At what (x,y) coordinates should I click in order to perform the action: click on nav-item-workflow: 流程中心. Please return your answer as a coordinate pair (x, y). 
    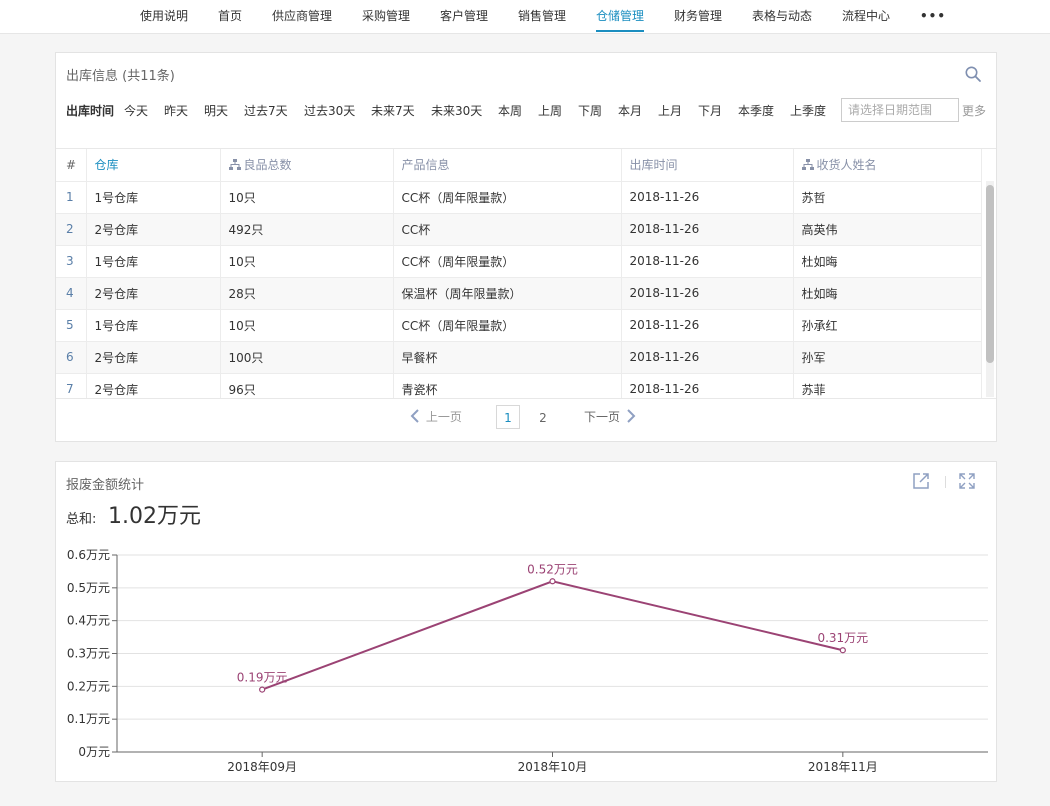
    Looking at the image, I should click on (866, 17).